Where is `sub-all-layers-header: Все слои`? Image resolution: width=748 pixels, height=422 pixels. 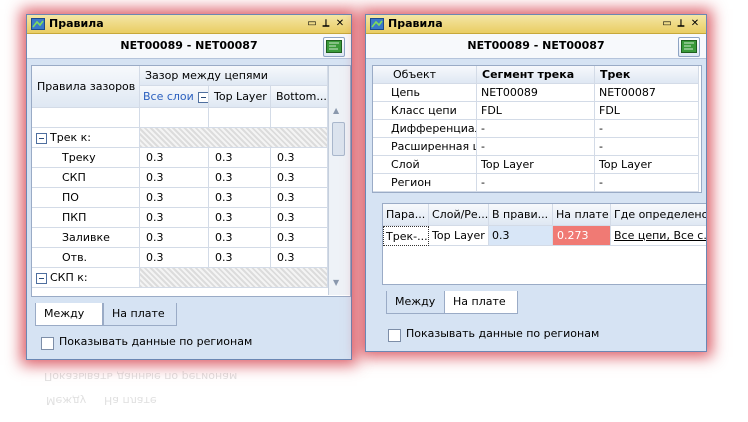
sub-all-layers-header: Все слои is located at coordinates (174, 97).